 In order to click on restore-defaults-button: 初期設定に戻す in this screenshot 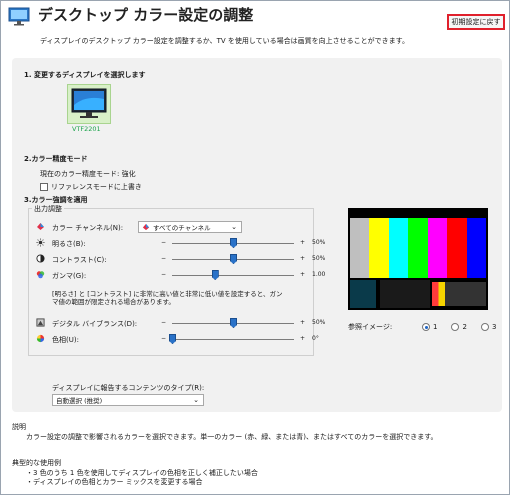, I will do `click(476, 22)`.